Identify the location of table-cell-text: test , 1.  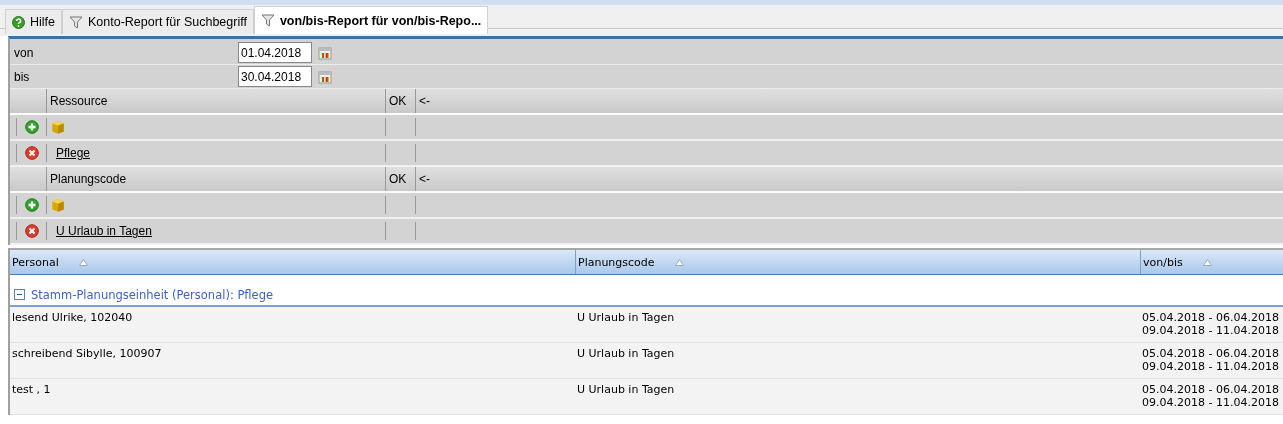
(31, 390).